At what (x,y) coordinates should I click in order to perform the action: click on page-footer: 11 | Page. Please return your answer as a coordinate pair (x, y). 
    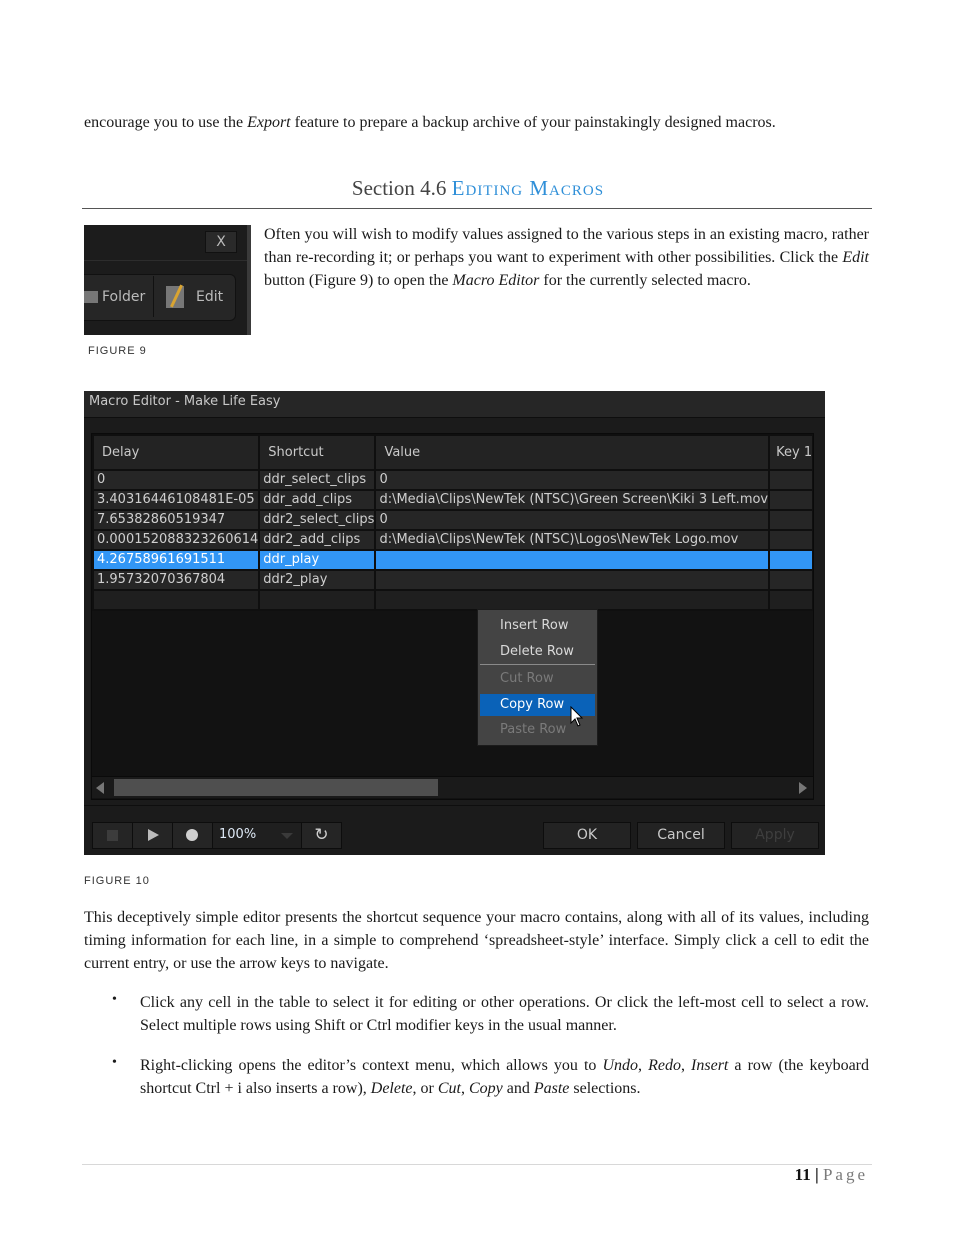
    Looking at the image, I should click on (784, 1175).